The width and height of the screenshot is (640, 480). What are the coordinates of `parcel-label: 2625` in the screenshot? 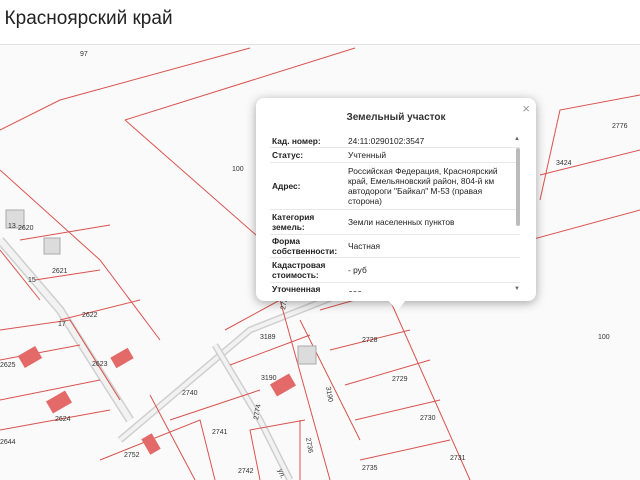 It's located at (8, 365).